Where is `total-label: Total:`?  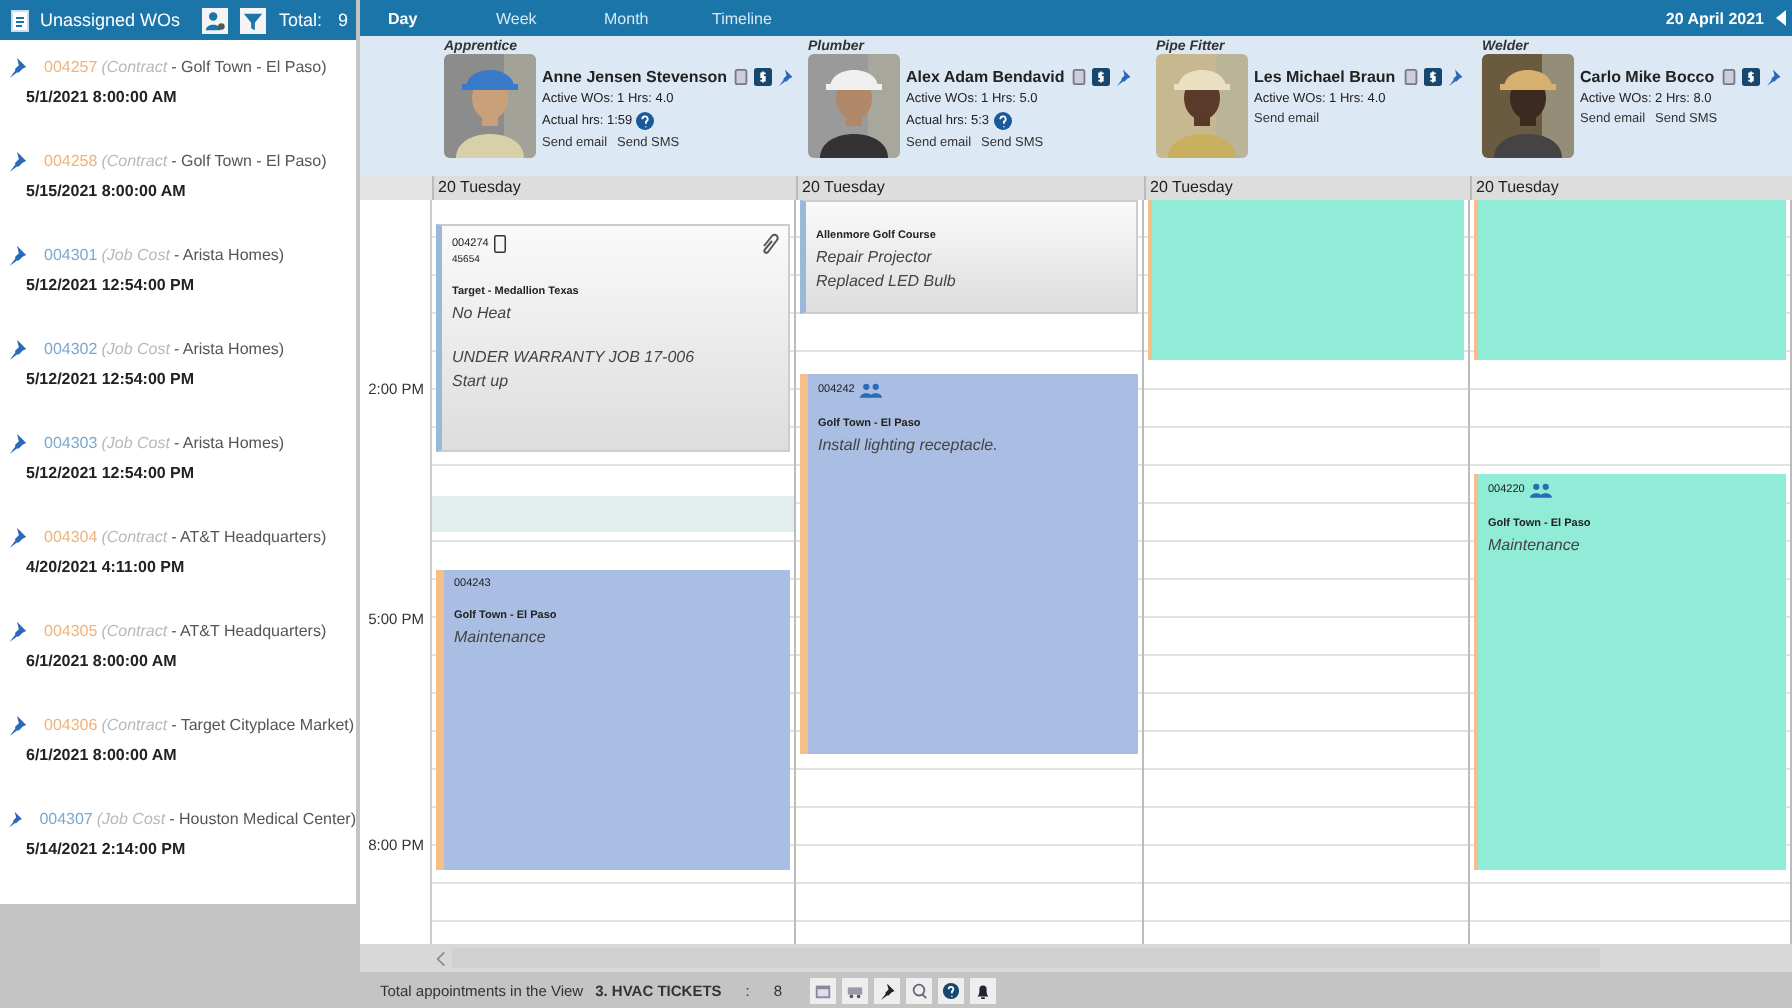
total-label: Total: is located at coordinates (300, 20).